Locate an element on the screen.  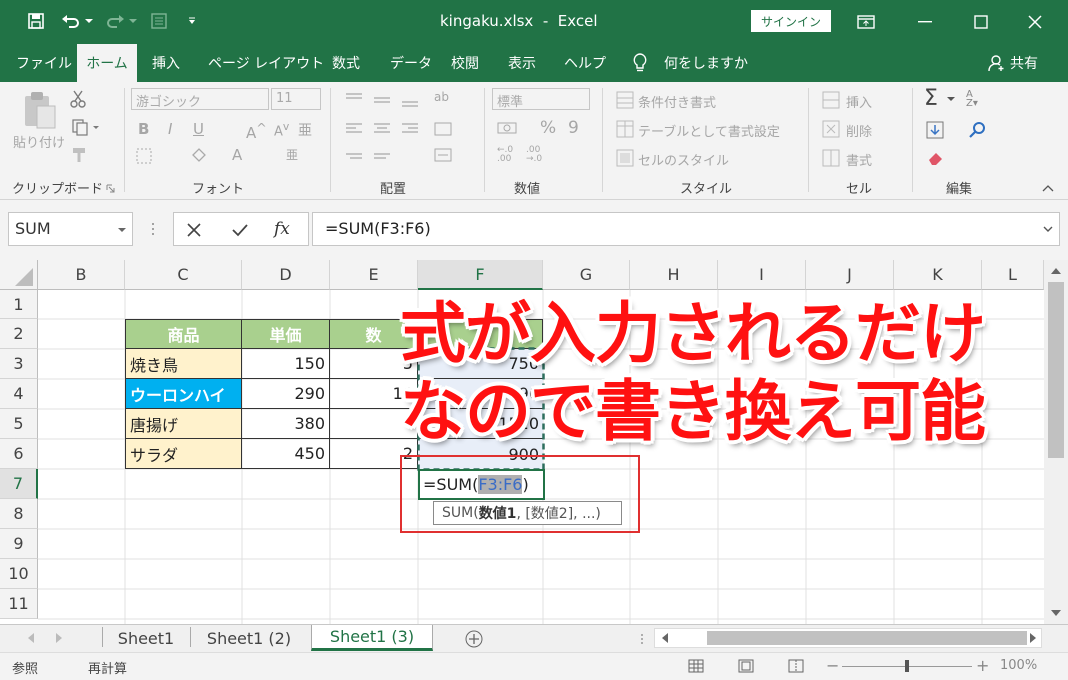
formula-bar-grip-icon is located at coordinates (153, 229).